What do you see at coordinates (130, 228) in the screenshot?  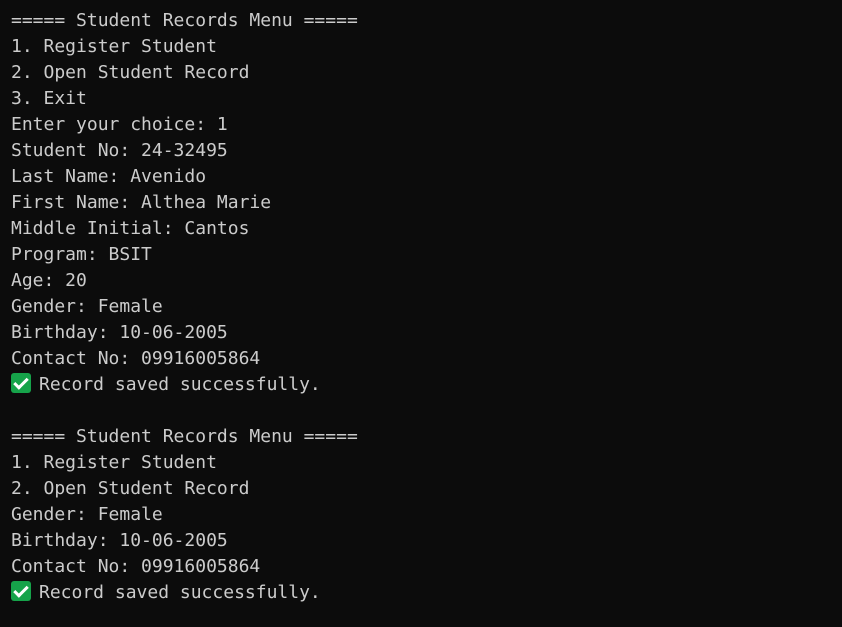 I see `middle-initial-line: Middle Initial: Cantos` at bounding box center [130, 228].